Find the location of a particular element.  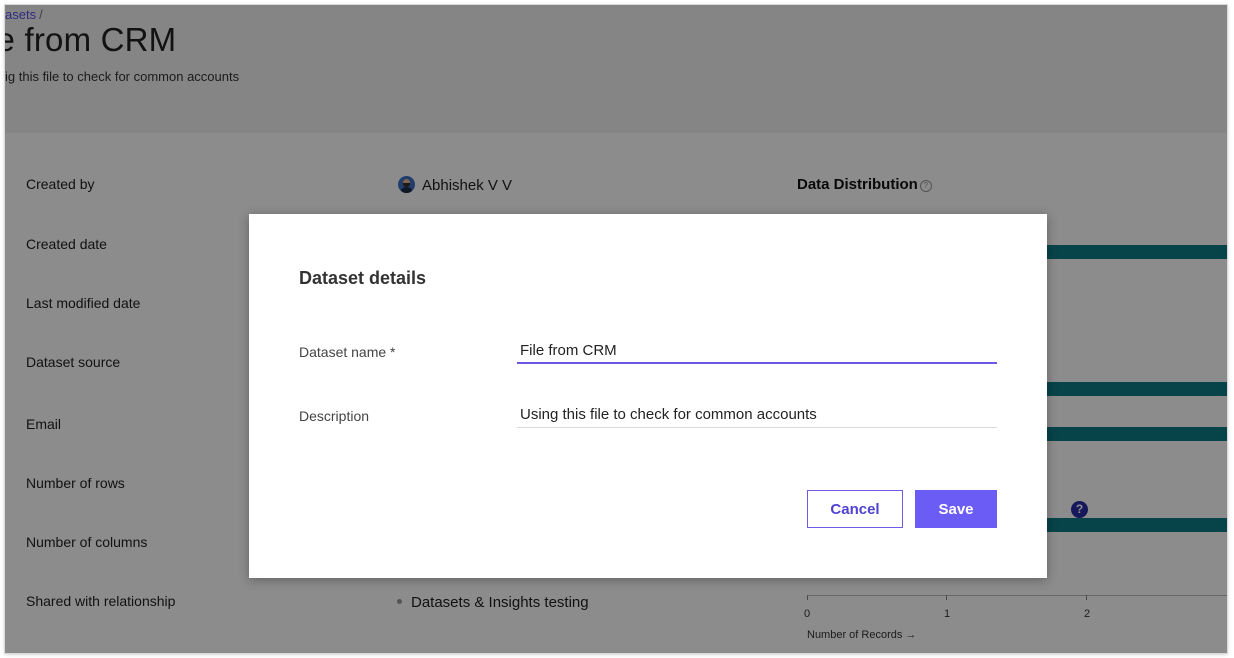

dataset-name-label: Dataset name * is located at coordinates (347, 352).